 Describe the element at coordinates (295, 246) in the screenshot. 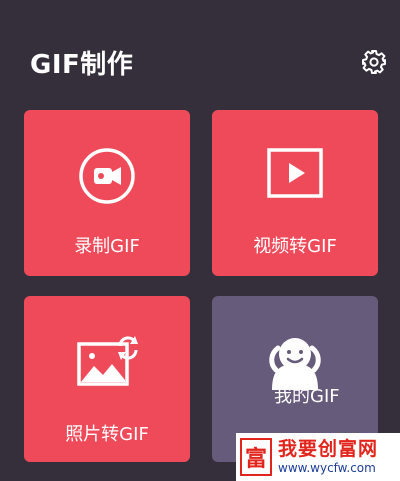

I see `card-label: 视频转GIF` at that location.